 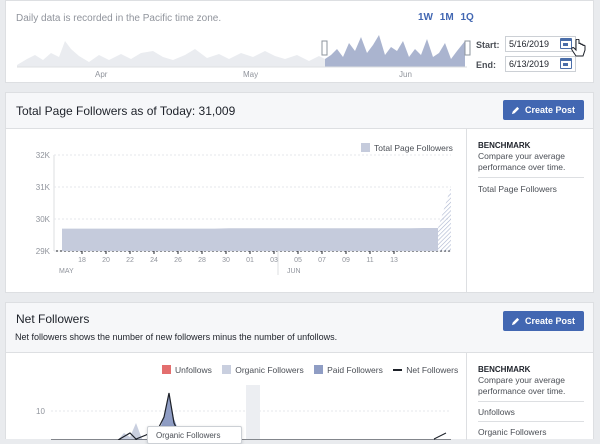 I want to click on month-label-apr: Apr, so click(x=101, y=74).